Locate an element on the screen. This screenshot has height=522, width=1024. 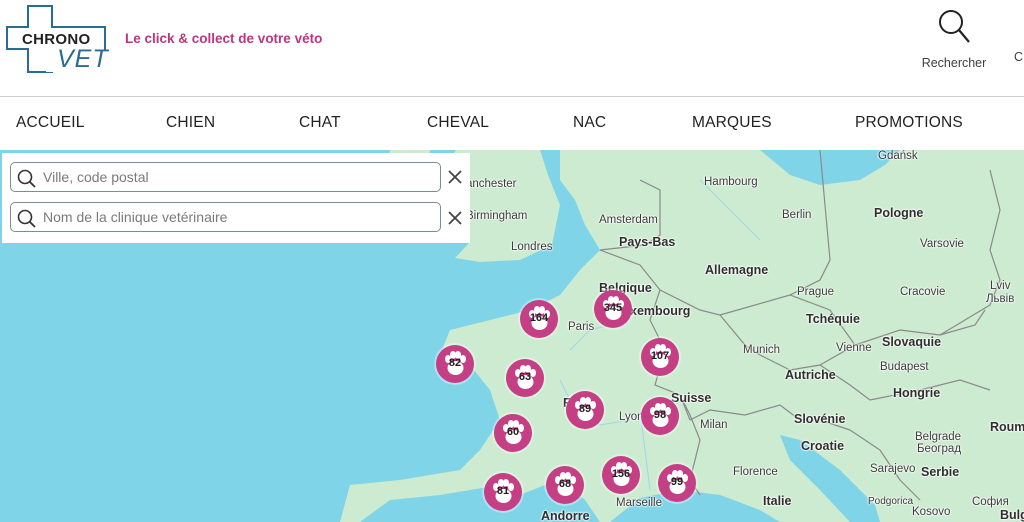
nav-cheval: CHEVAL is located at coordinates (458, 123).